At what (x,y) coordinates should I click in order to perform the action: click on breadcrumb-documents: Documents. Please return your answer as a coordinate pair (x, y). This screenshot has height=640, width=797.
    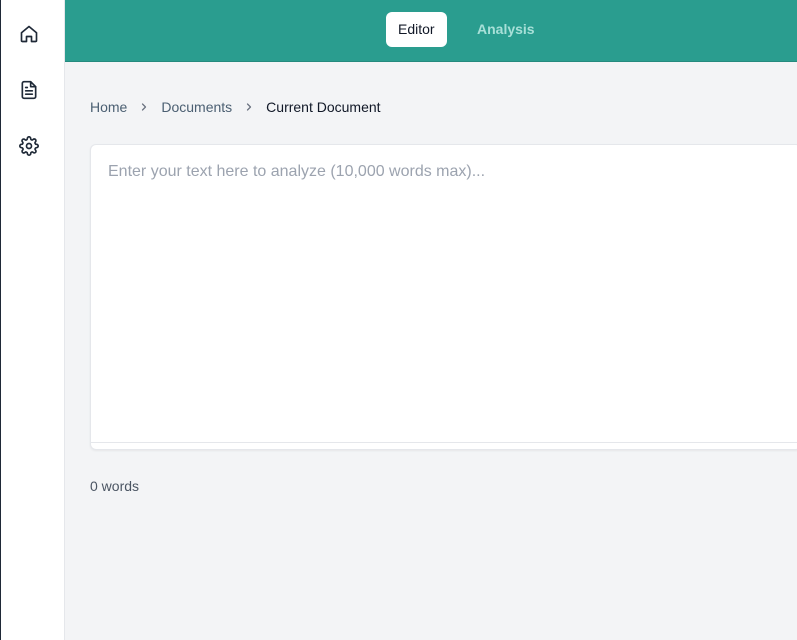
    Looking at the image, I should click on (196, 107).